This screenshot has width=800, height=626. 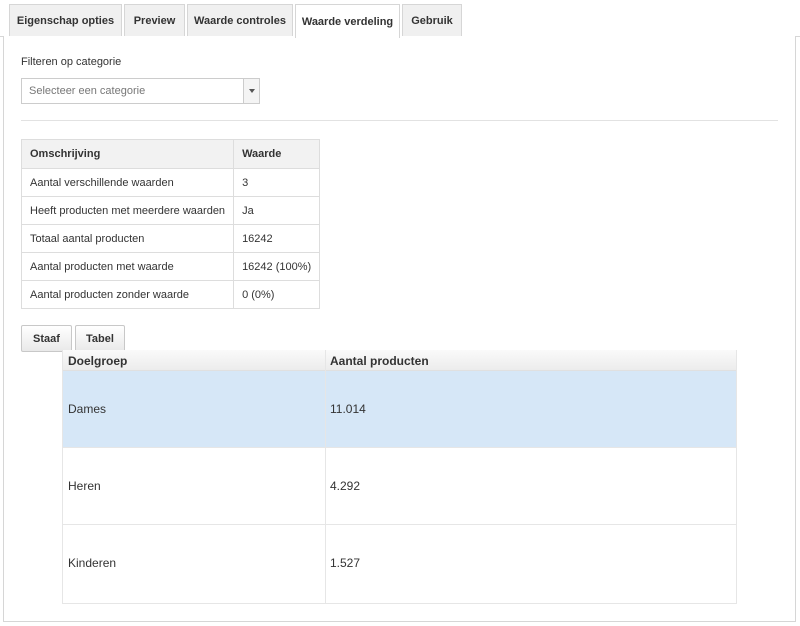 I want to click on tab-preview: Preview, so click(x=154, y=20).